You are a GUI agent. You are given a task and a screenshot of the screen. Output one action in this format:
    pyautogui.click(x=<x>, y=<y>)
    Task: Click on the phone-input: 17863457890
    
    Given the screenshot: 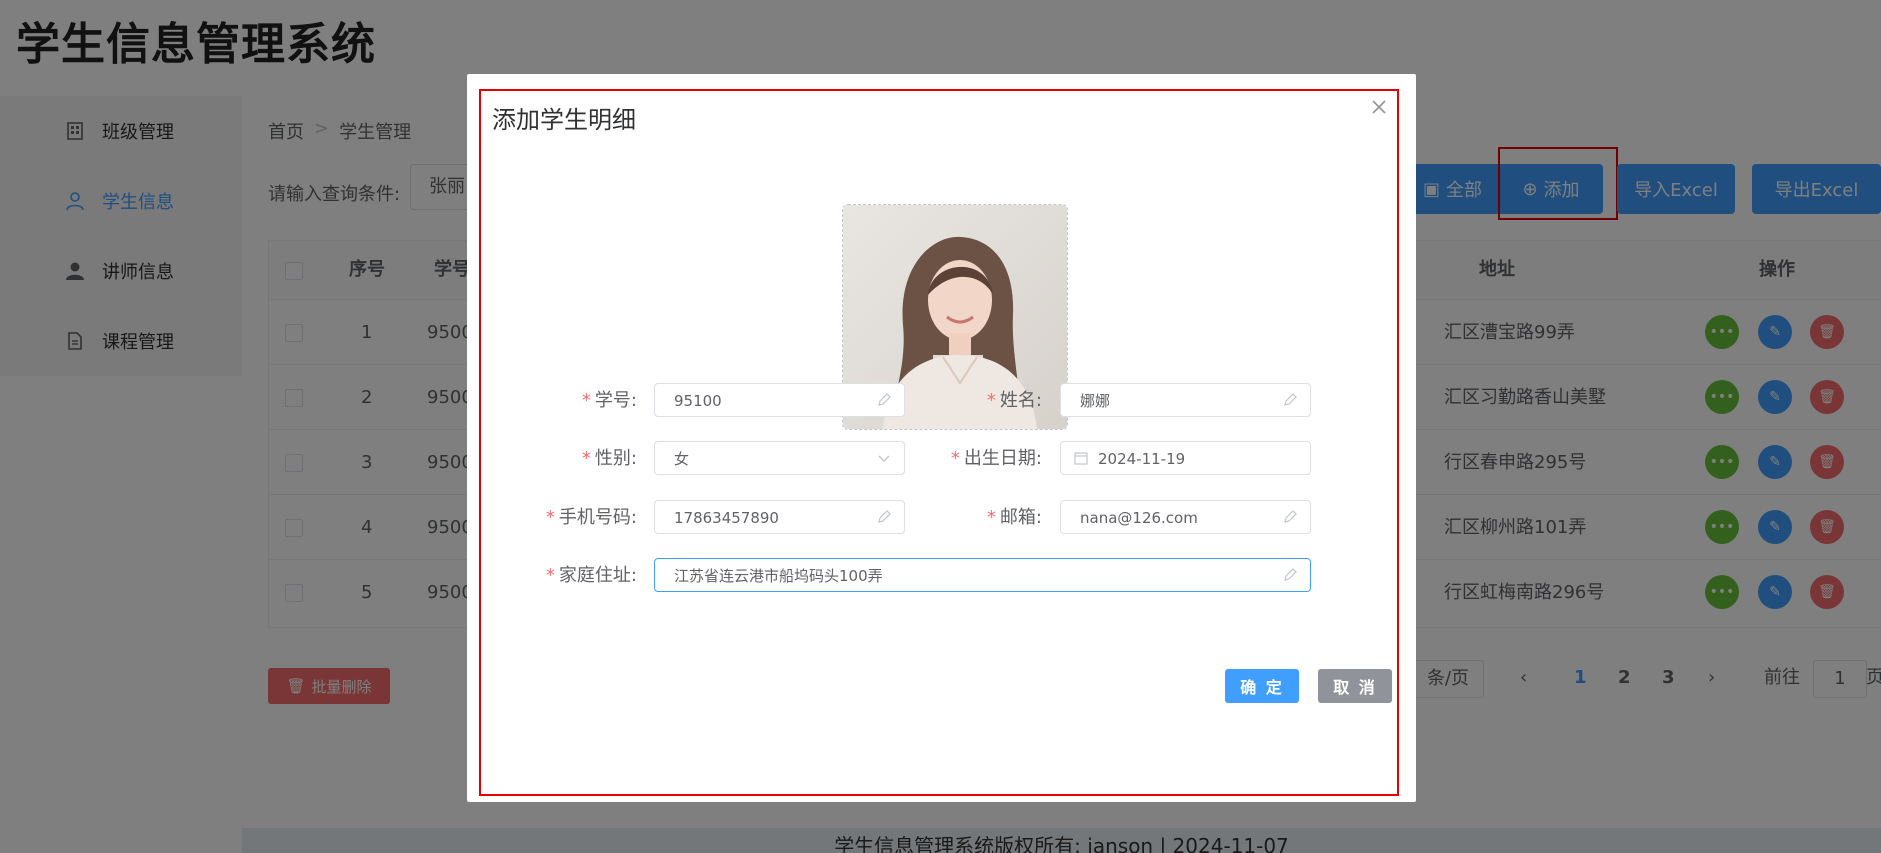 What is the action you would take?
    pyautogui.click(x=779, y=517)
    